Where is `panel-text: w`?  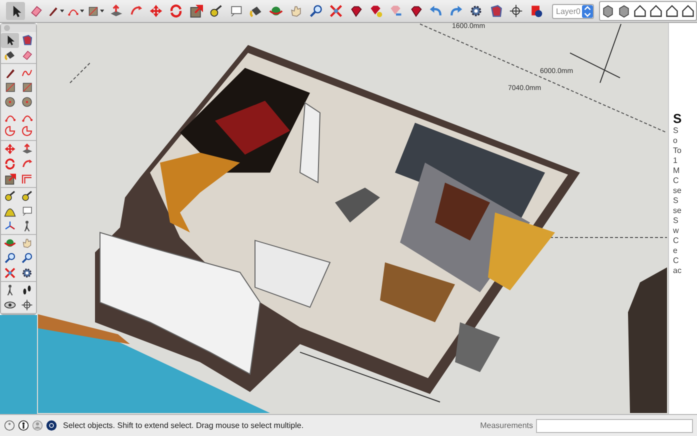 panel-text: w is located at coordinates (676, 231).